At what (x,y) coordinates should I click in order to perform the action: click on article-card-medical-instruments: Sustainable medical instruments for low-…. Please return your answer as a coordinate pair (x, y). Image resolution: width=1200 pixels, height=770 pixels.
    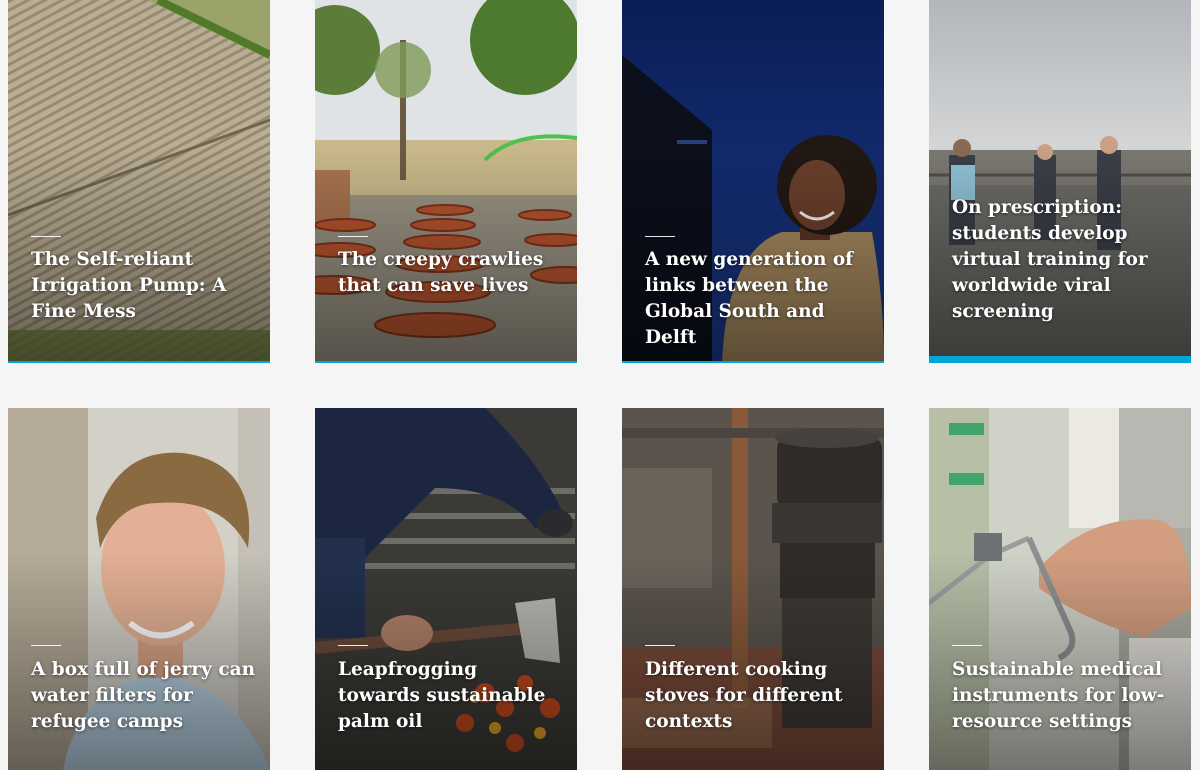
    Looking at the image, I should click on (1060, 589).